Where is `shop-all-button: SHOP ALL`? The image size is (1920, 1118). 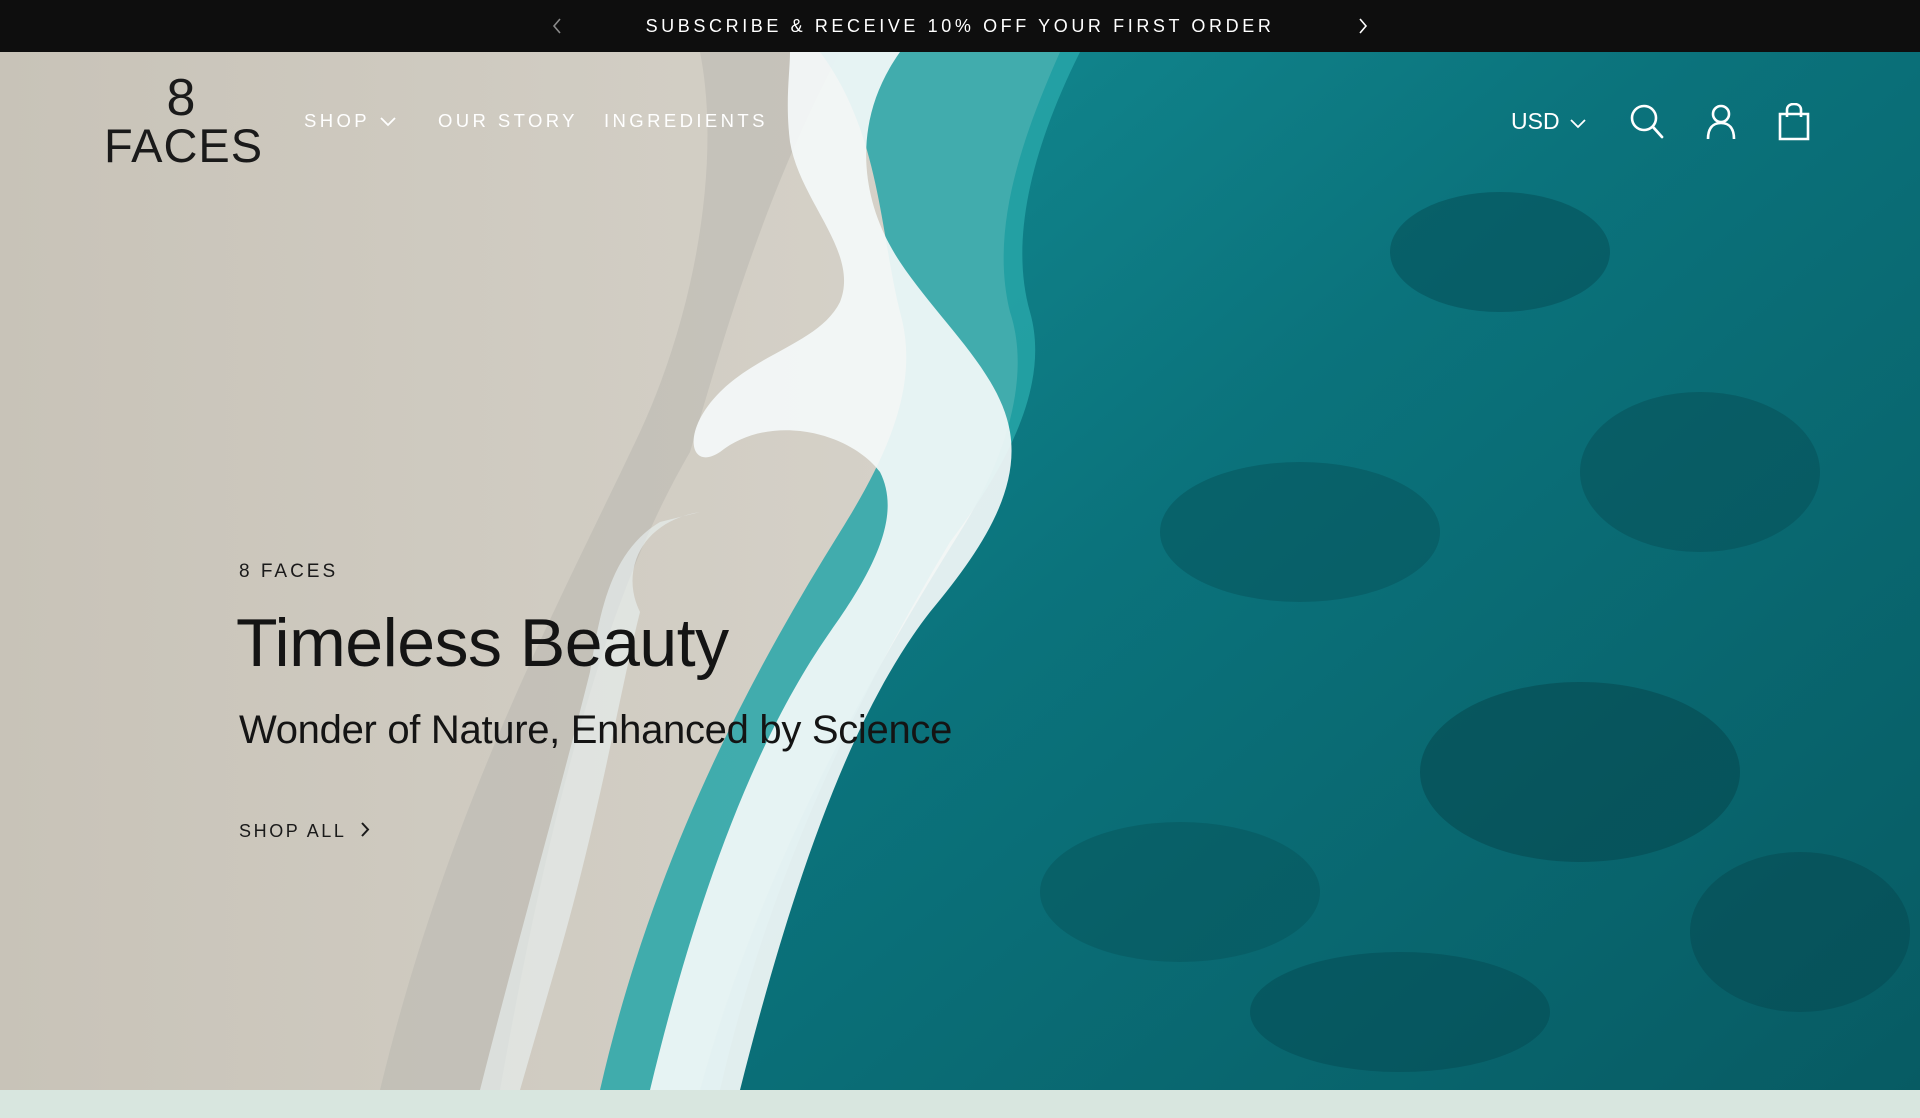
shop-all-button: SHOP ALL is located at coordinates (304, 831).